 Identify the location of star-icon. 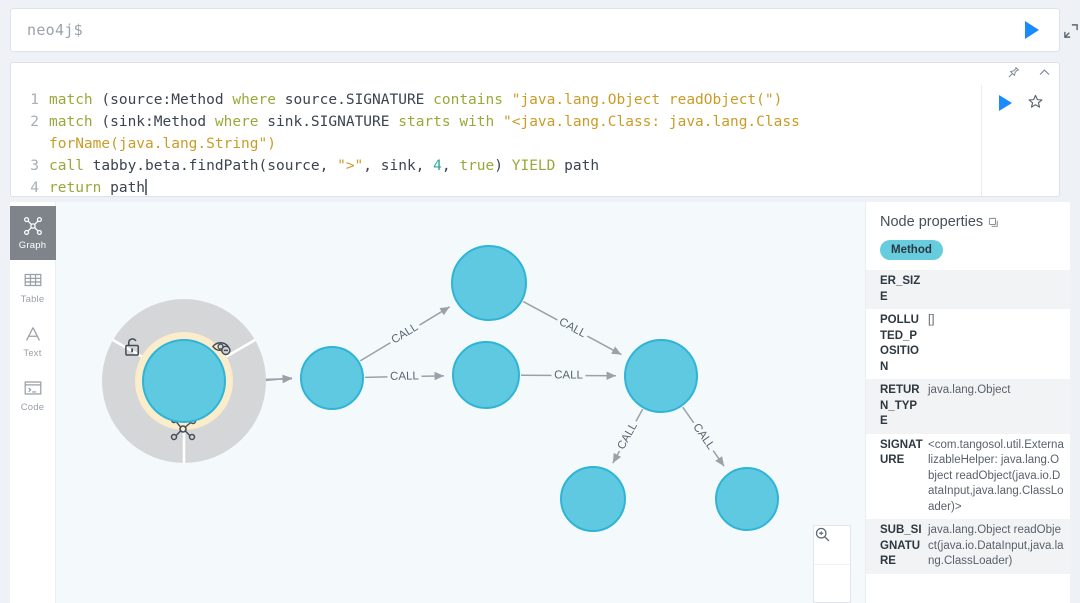
(1035, 101).